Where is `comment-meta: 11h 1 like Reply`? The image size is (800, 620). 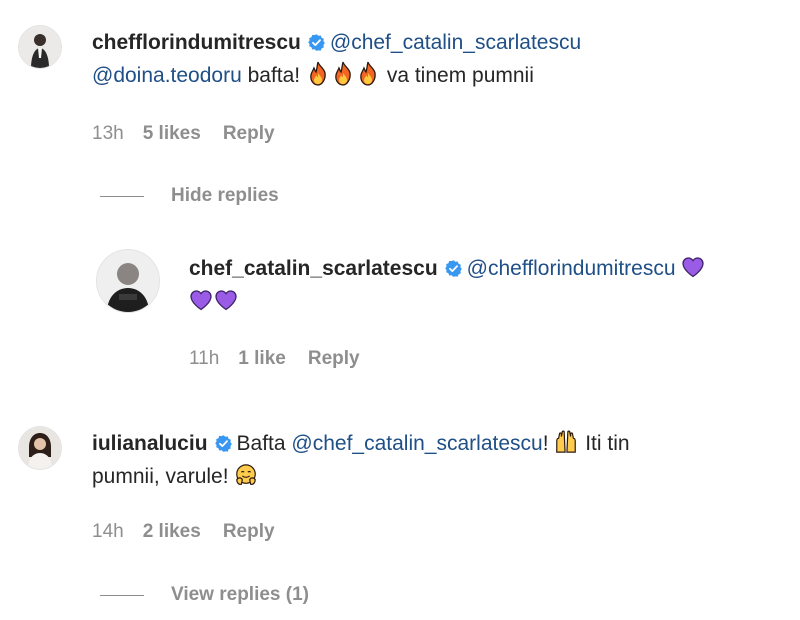 comment-meta: 11h 1 like Reply is located at coordinates (274, 359).